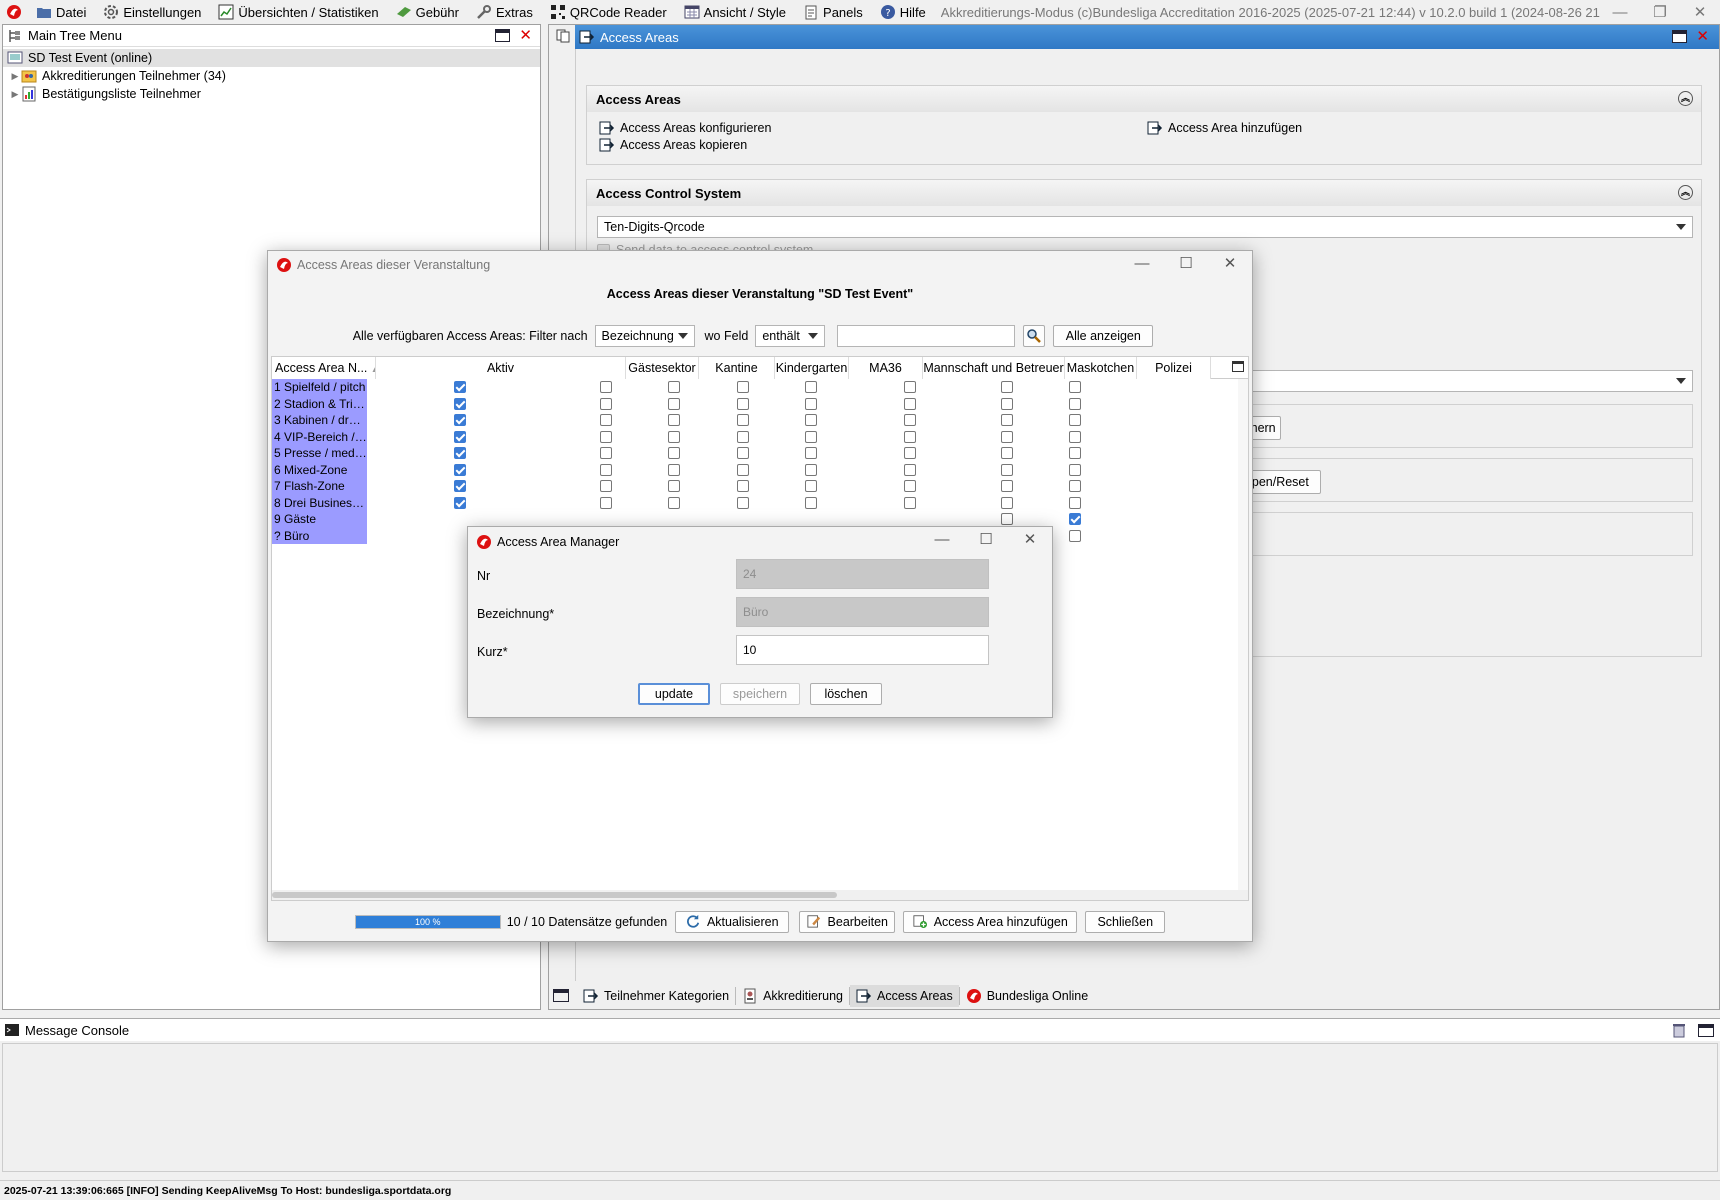 The height and width of the screenshot is (1200, 1720). I want to click on vertical-scrollbar, so click(1243, 634).